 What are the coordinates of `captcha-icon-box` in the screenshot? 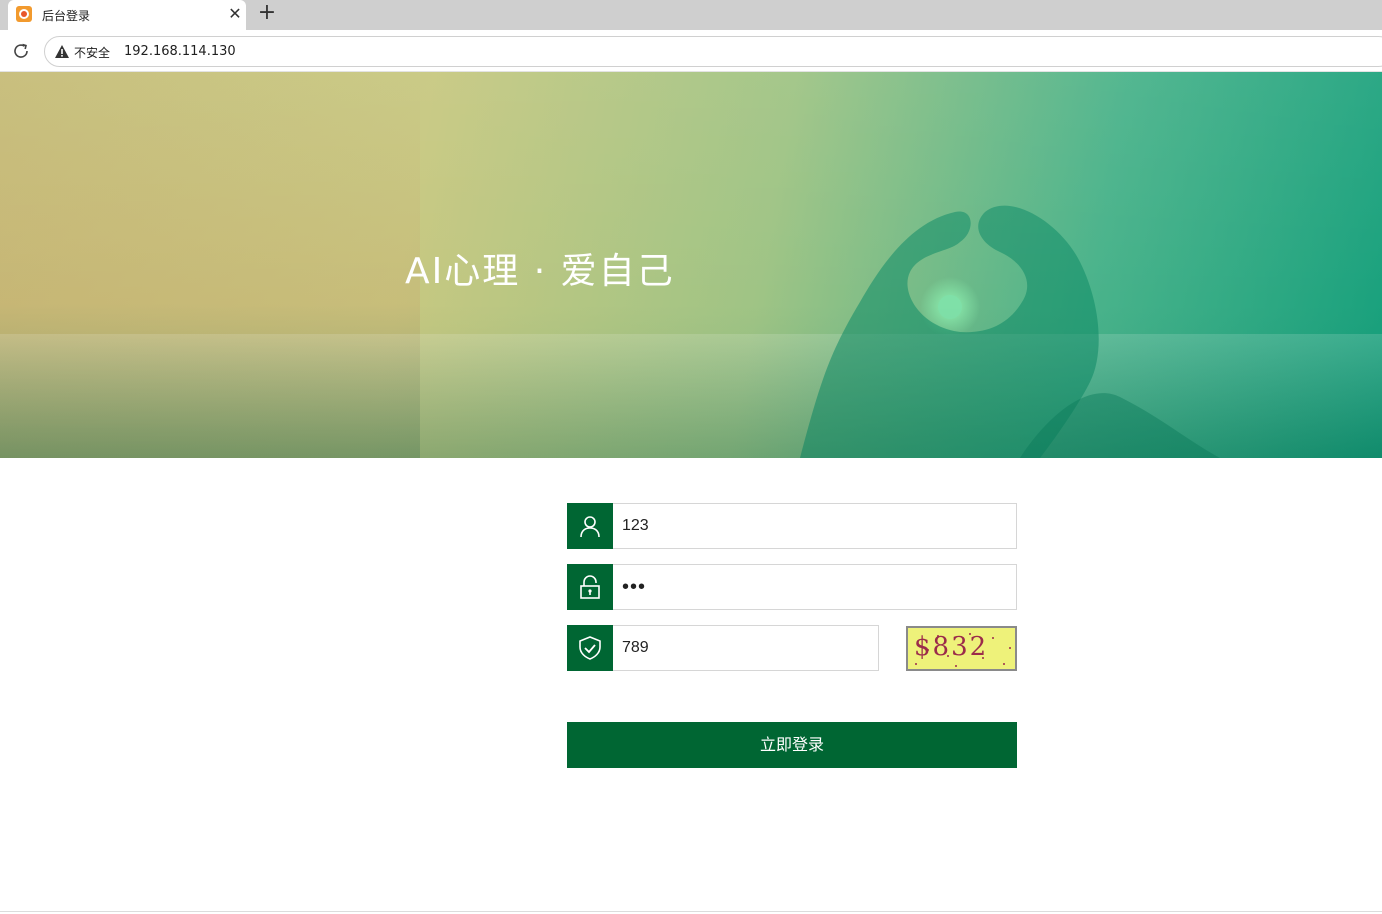 It's located at (590, 648).